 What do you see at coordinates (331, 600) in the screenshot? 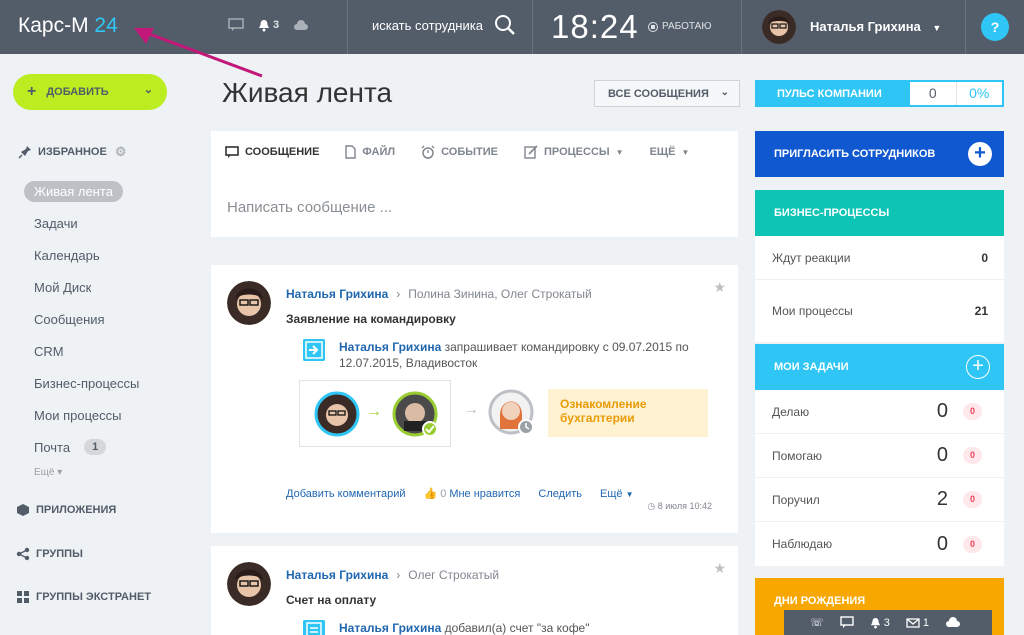
I see `post-title: Счет на оплату` at bounding box center [331, 600].